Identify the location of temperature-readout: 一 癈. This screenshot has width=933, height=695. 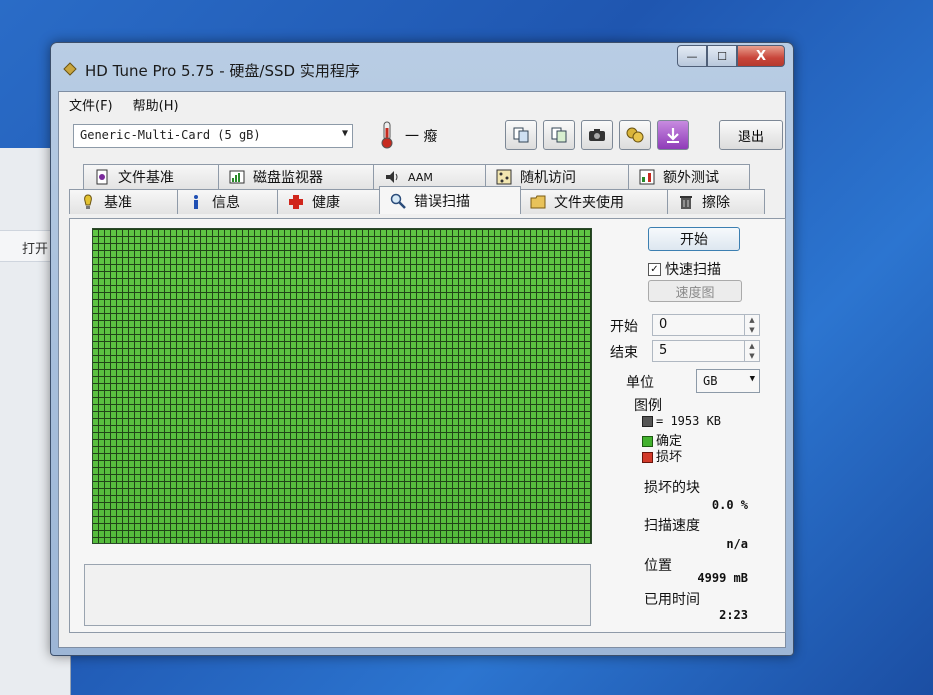
(421, 137).